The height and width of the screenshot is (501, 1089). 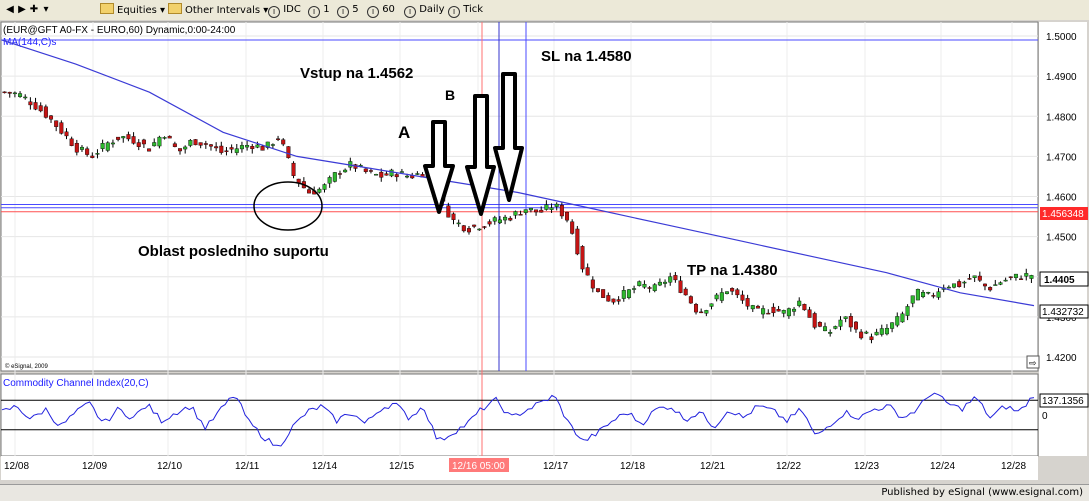 I want to click on interval-daily: I Daily, so click(x=424, y=10).